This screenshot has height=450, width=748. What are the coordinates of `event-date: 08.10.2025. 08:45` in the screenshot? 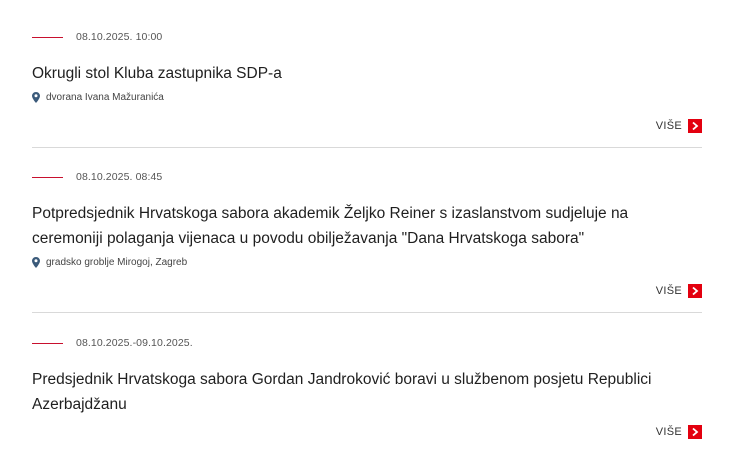 It's located at (119, 177).